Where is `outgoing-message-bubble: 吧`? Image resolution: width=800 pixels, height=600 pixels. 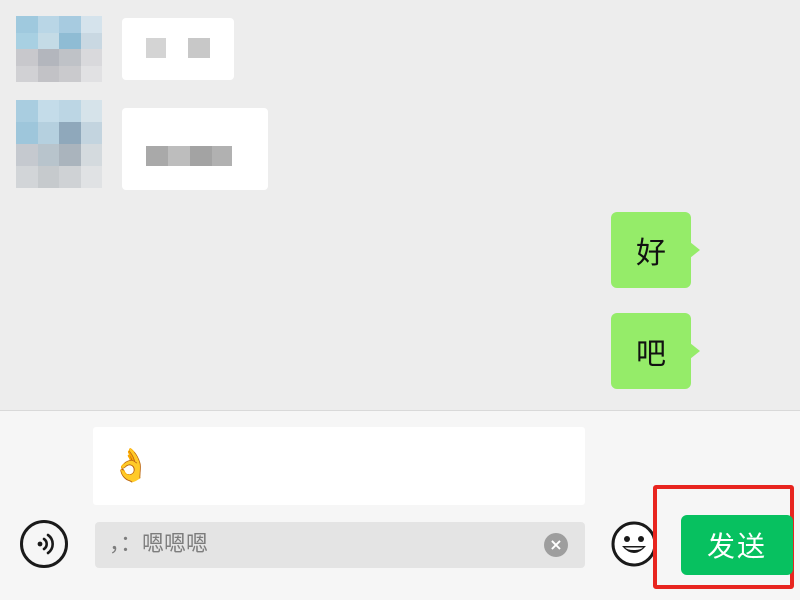 outgoing-message-bubble: 吧 is located at coordinates (655, 351).